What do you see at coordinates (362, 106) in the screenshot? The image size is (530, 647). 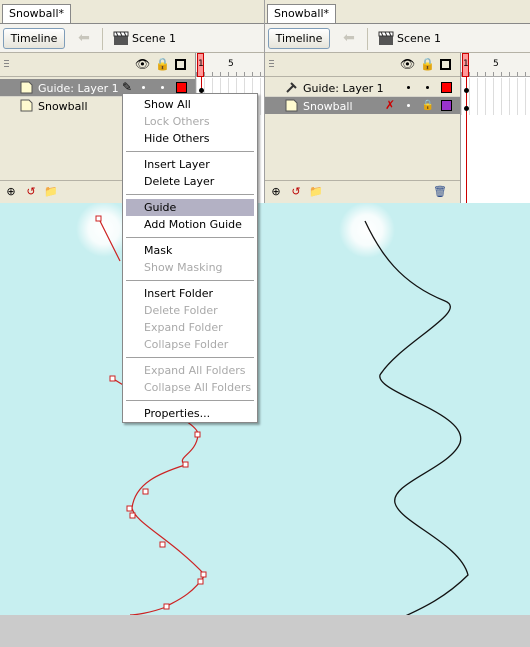 I see `layer-row-snowball: Snowball ✗ 🔒` at bounding box center [362, 106].